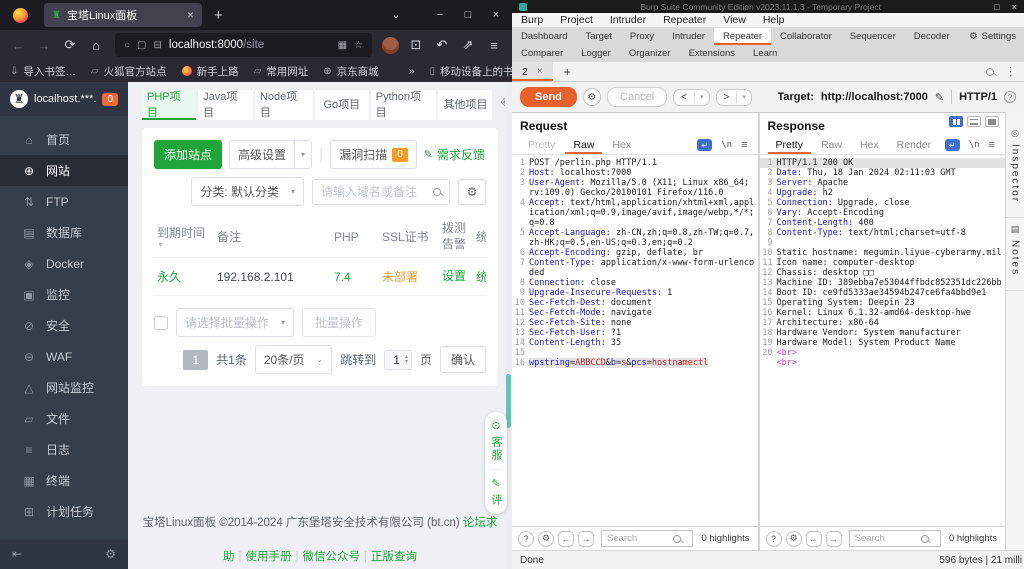  Describe the element at coordinates (688, 36) in the screenshot. I see `tab-intruder: Intruder` at that location.